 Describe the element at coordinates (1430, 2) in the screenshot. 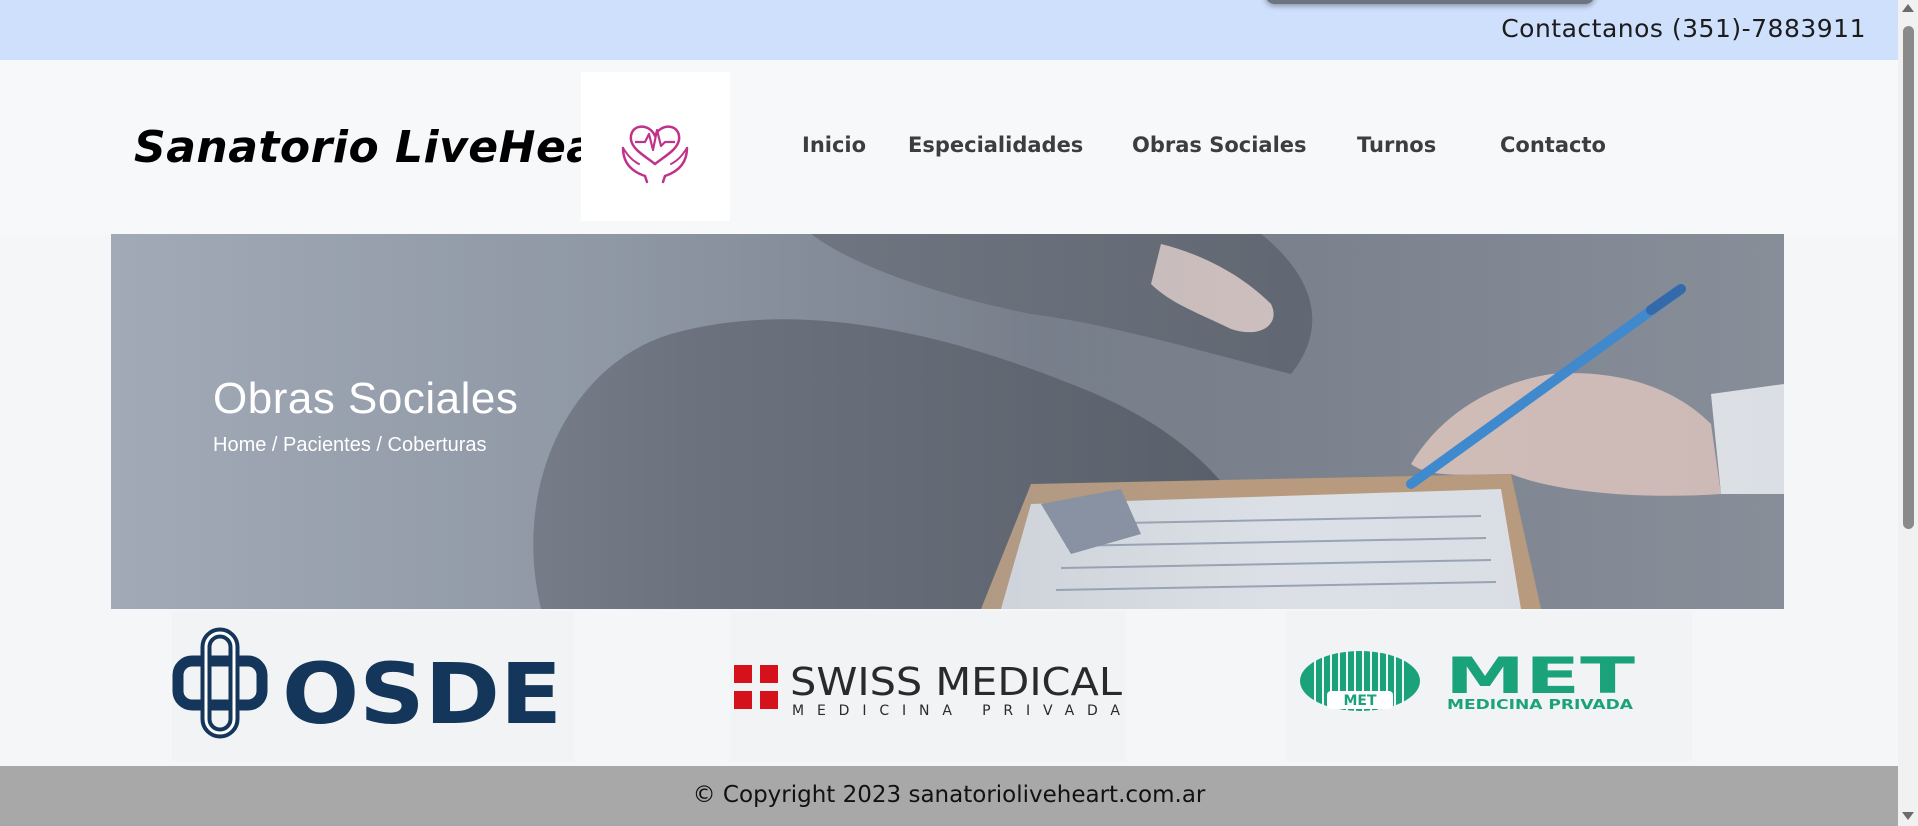

I see `top-shadow-tab` at that location.